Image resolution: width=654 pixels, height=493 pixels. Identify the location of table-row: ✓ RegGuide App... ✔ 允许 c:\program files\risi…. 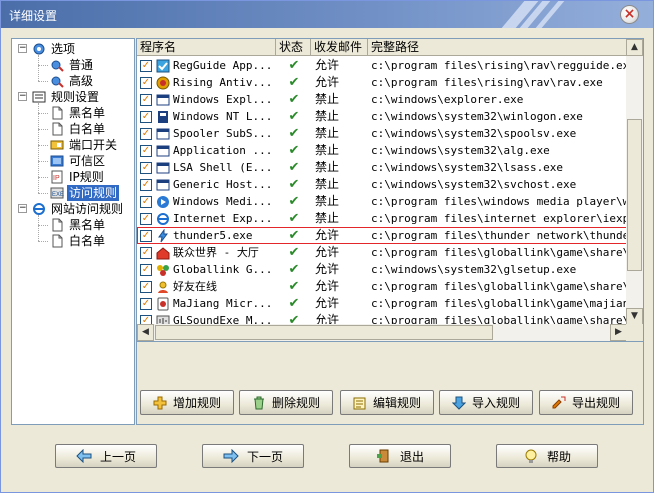
(382, 65).